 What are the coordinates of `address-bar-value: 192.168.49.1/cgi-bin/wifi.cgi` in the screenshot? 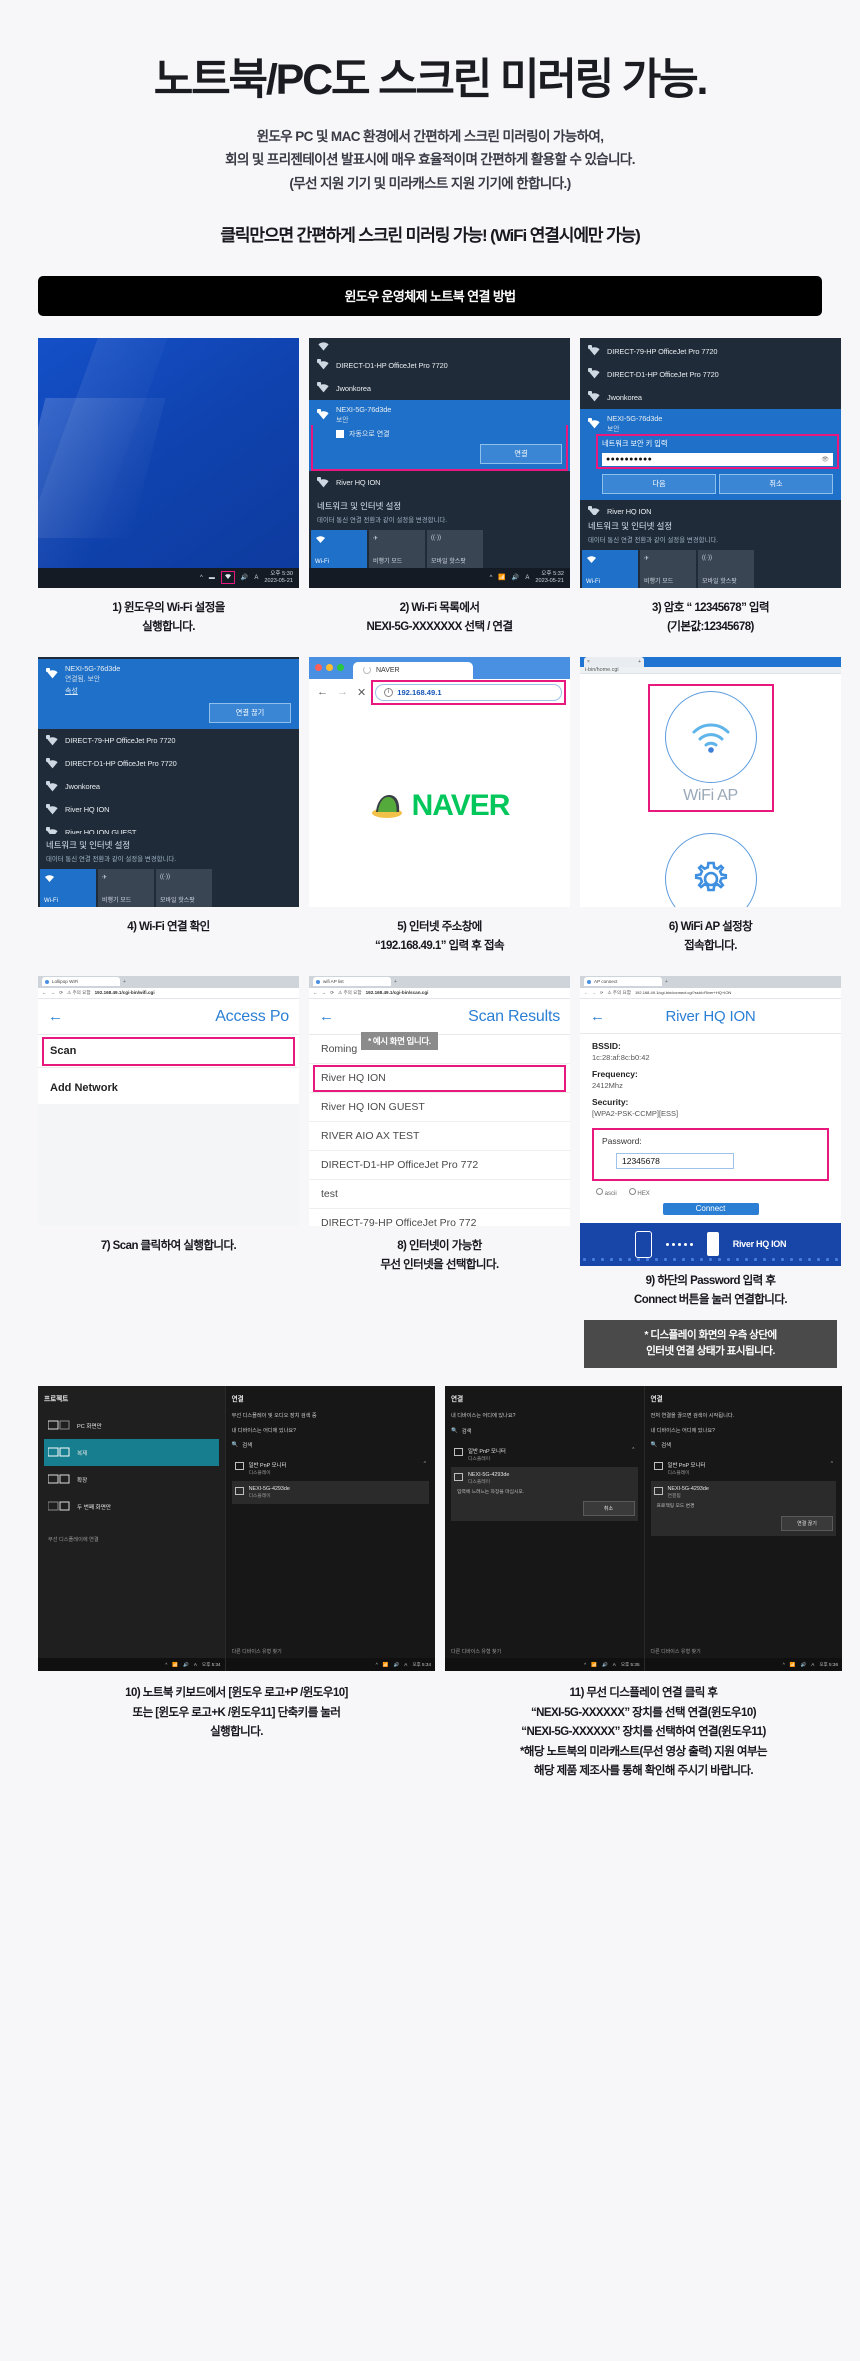 It's located at (125, 992).